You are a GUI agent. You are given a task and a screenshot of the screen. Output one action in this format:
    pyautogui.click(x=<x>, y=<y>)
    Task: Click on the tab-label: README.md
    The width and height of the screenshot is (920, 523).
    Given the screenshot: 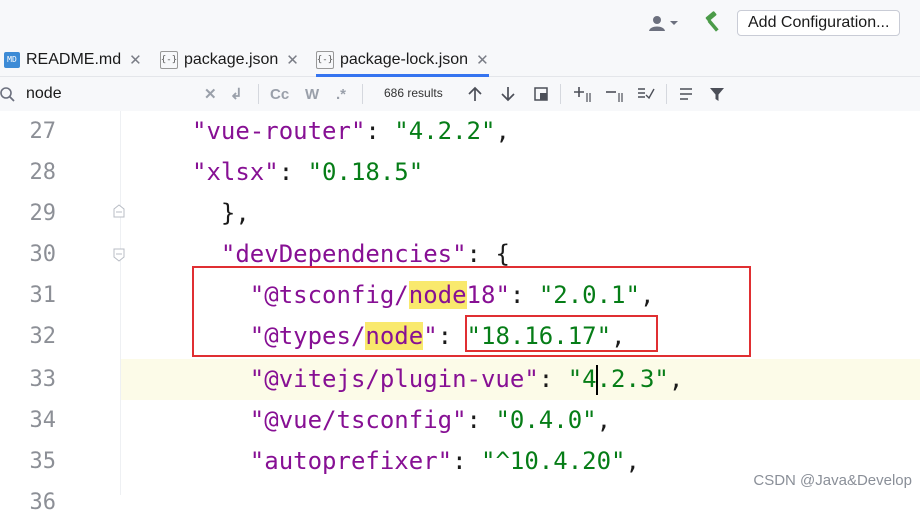 What is the action you would take?
    pyautogui.click(x=74, y=59)
    